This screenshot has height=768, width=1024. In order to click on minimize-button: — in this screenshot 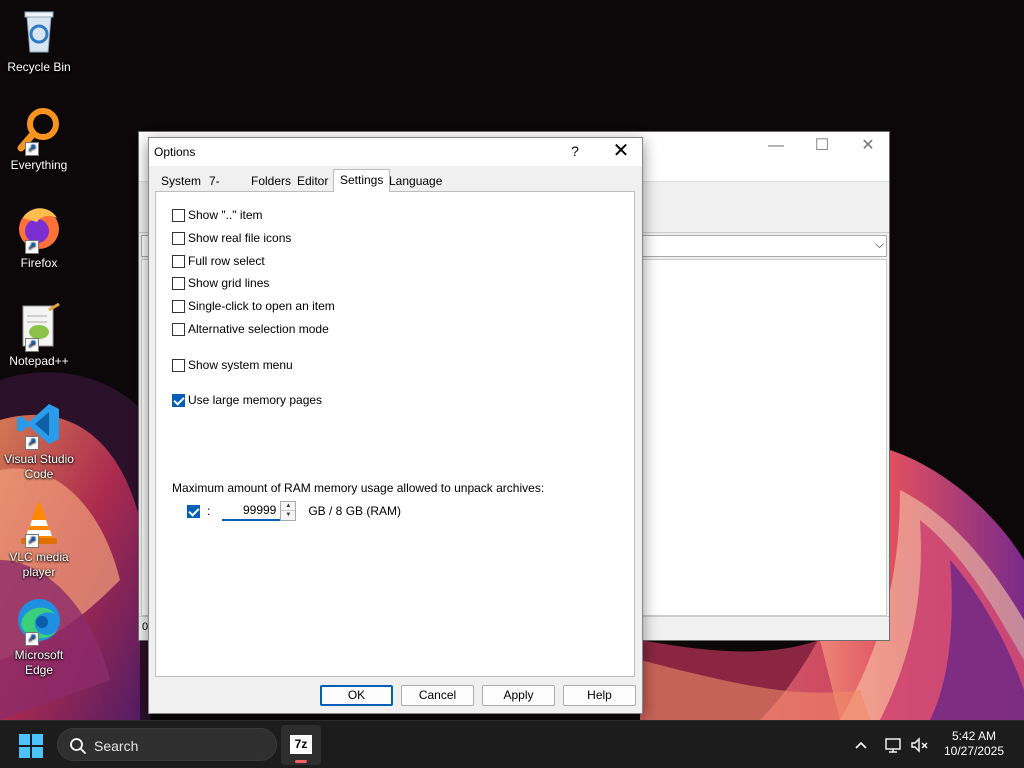, I will do `click(776, 147)`.